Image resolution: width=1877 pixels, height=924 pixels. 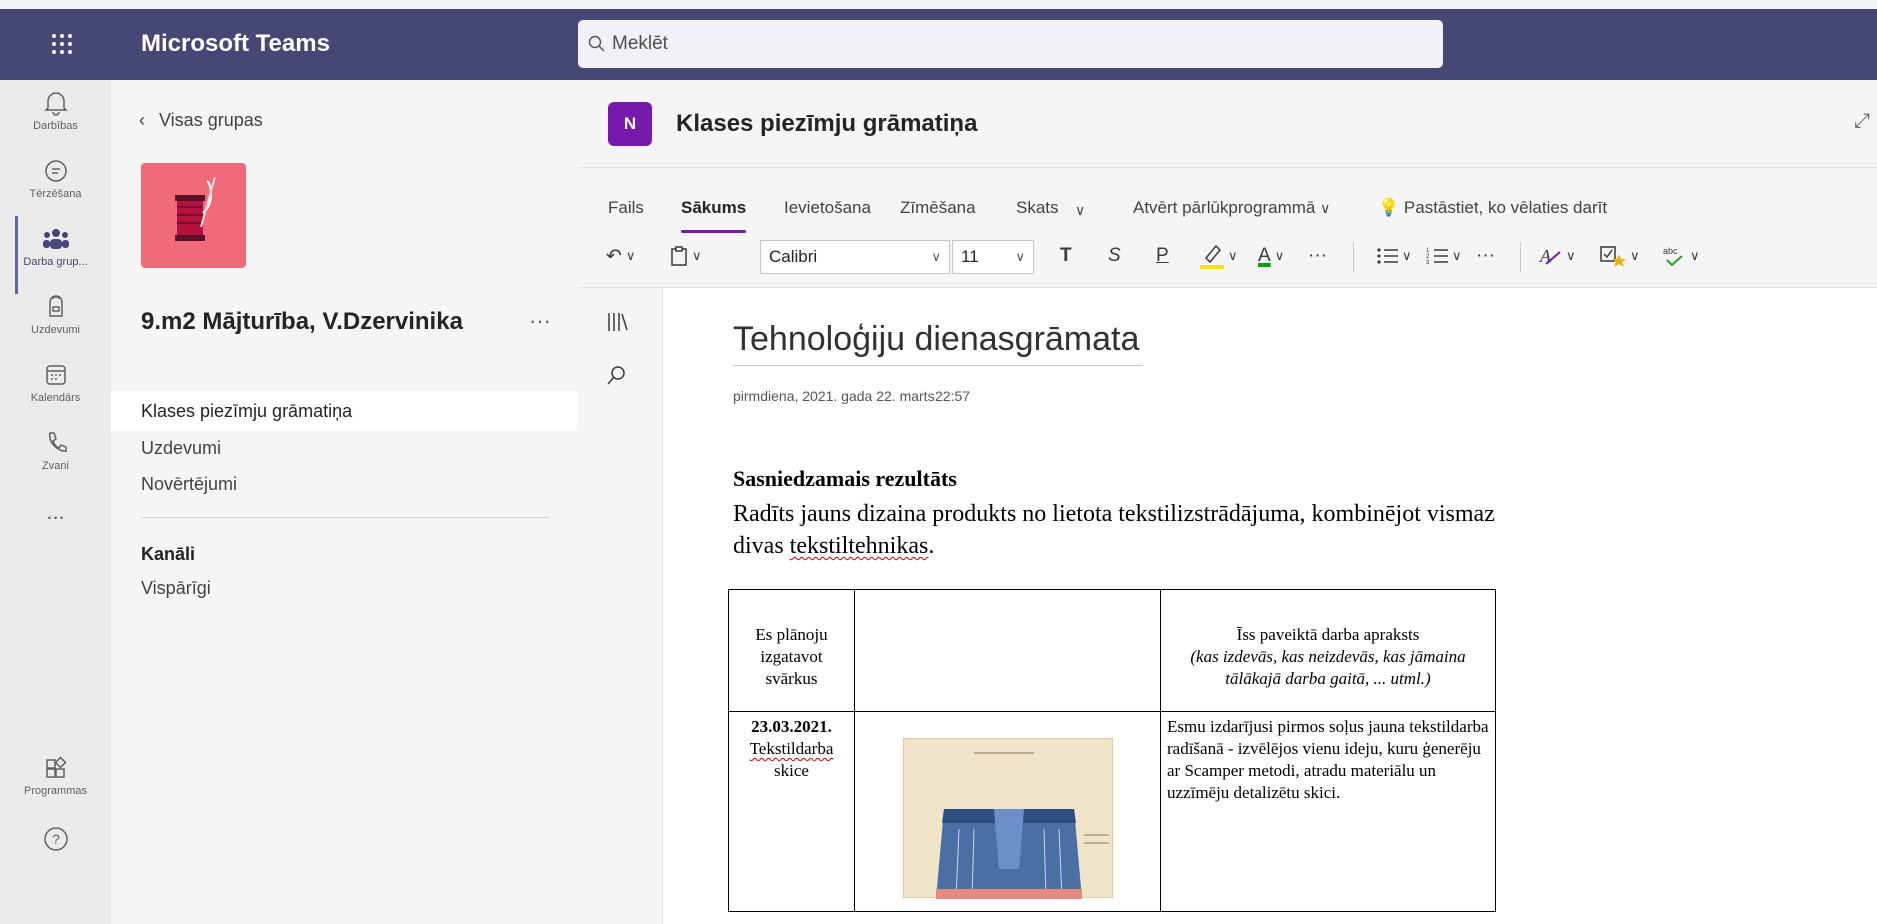 I want to click on rail-help: ?, so click(x=55, y=845).